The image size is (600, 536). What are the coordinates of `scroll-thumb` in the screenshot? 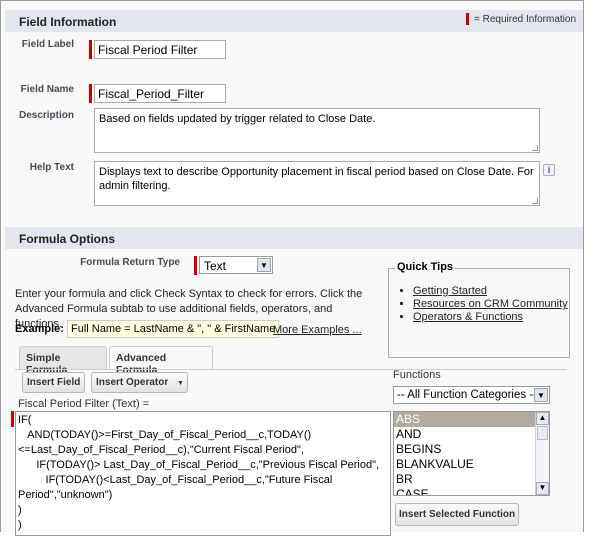 It's located at (542, 433).